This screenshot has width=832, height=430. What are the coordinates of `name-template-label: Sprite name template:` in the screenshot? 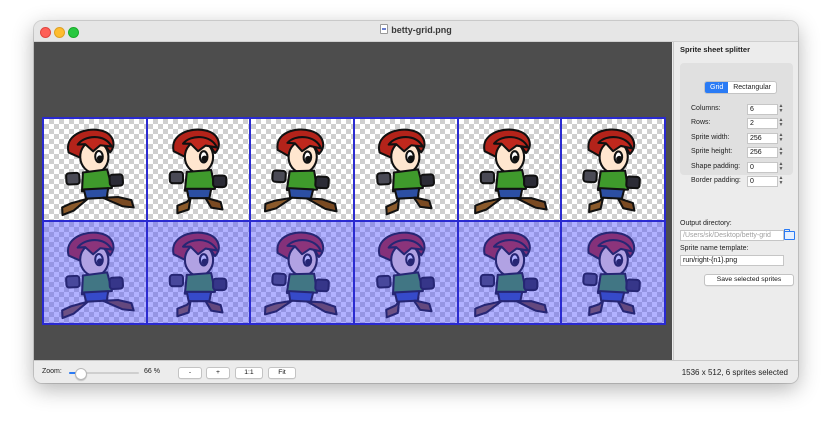 It's located at (714, 248).